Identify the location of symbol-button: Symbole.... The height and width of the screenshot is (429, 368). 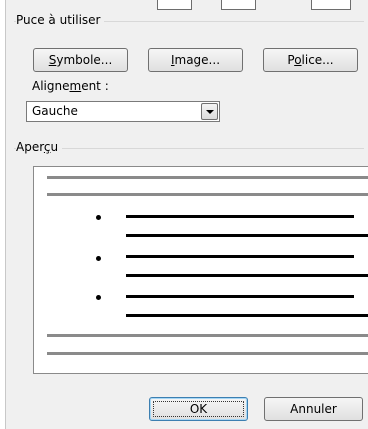
(80, 60).